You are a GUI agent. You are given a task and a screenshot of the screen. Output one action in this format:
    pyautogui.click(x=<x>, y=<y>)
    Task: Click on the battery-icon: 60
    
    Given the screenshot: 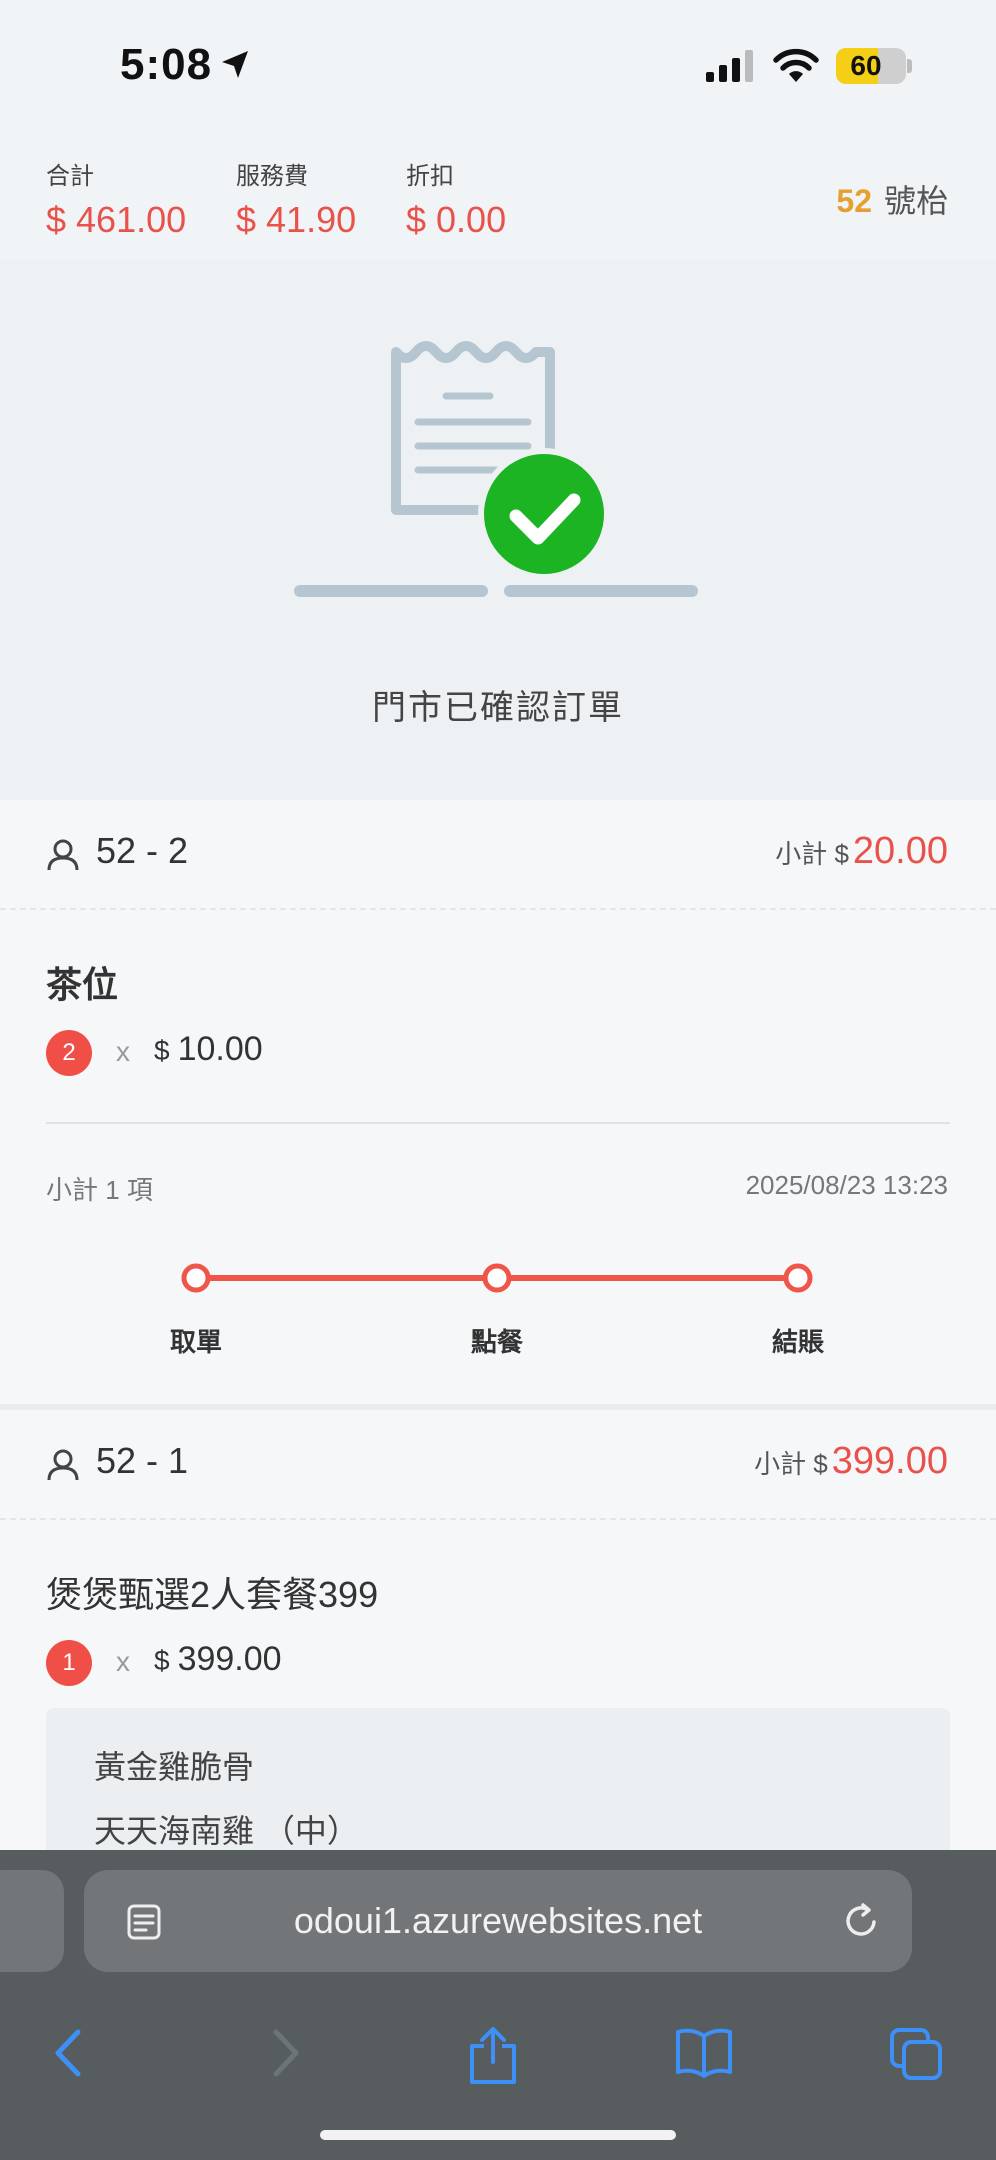 What is the action you would take?
    pyautogui.click(x=871, y=66)
    